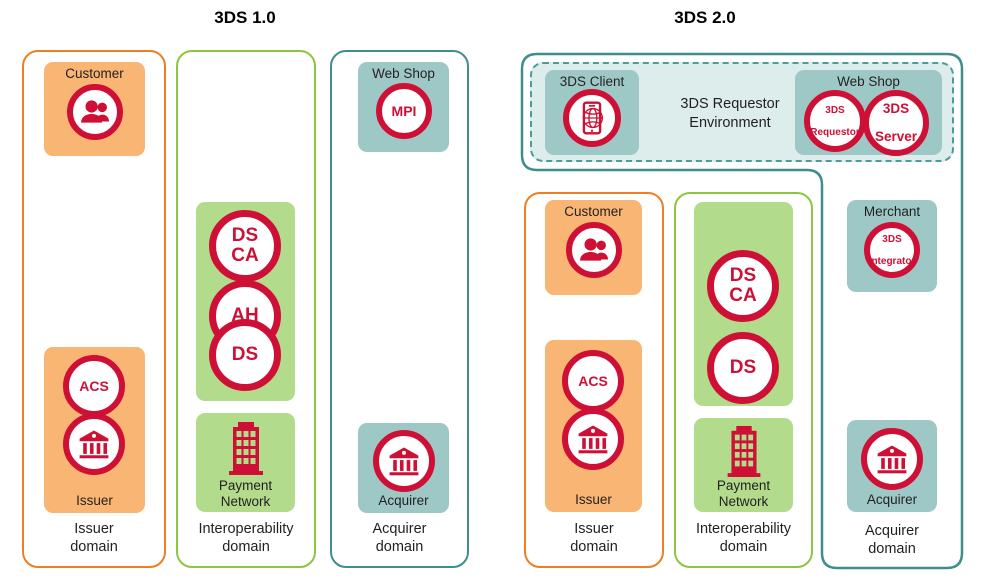 The image size is (988, 584). I want to click on people-icon, so click(594, 250).